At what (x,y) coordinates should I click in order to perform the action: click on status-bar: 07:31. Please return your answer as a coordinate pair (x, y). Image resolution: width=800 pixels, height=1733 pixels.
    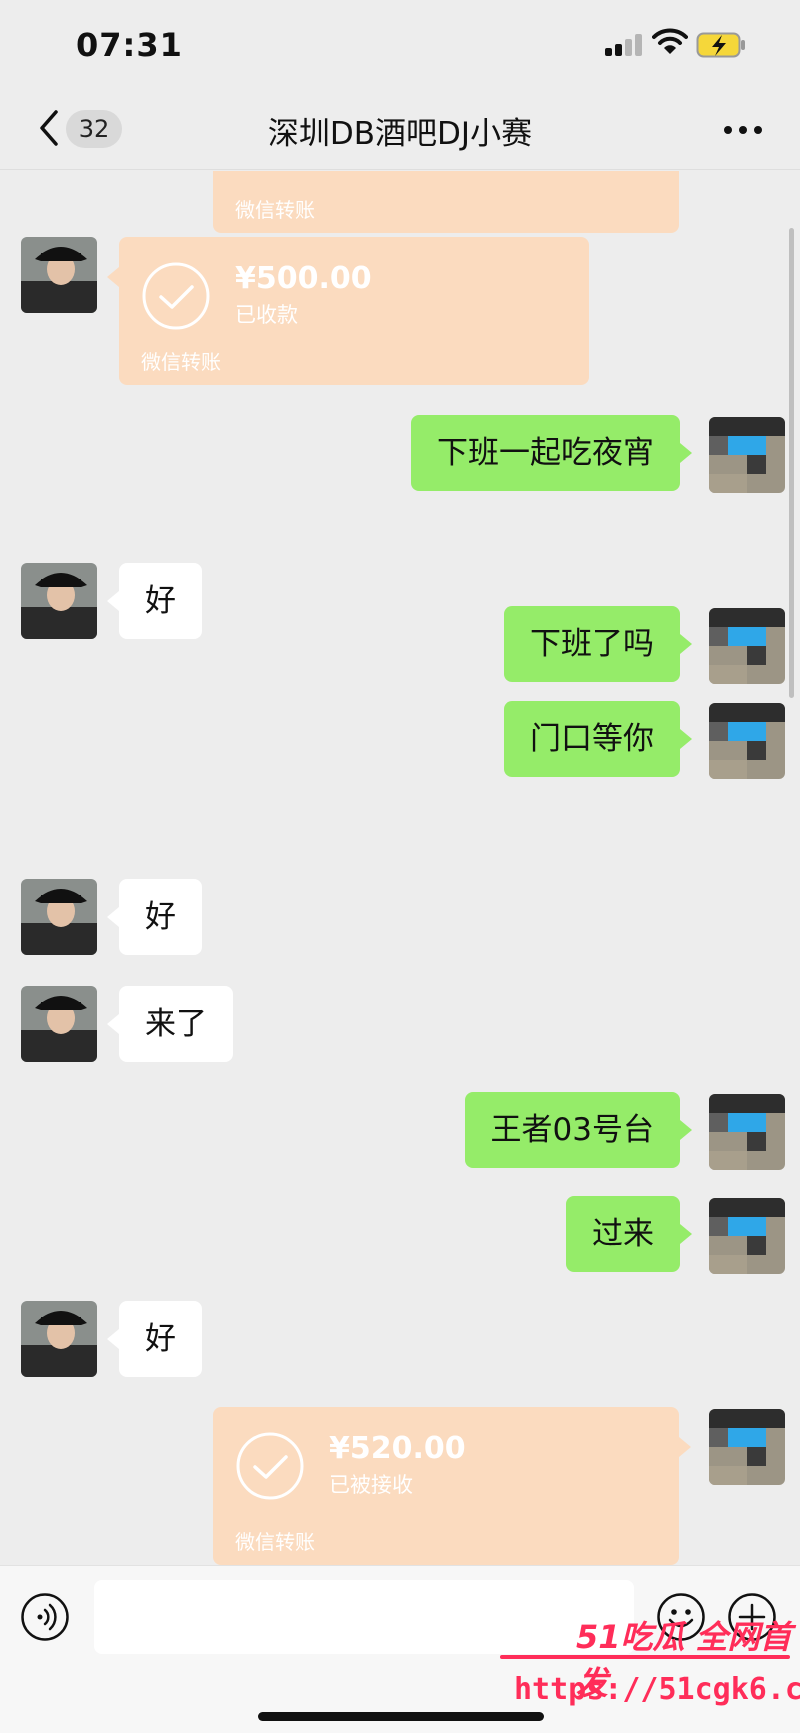
    Looking at the image, I should click on (400, 45).